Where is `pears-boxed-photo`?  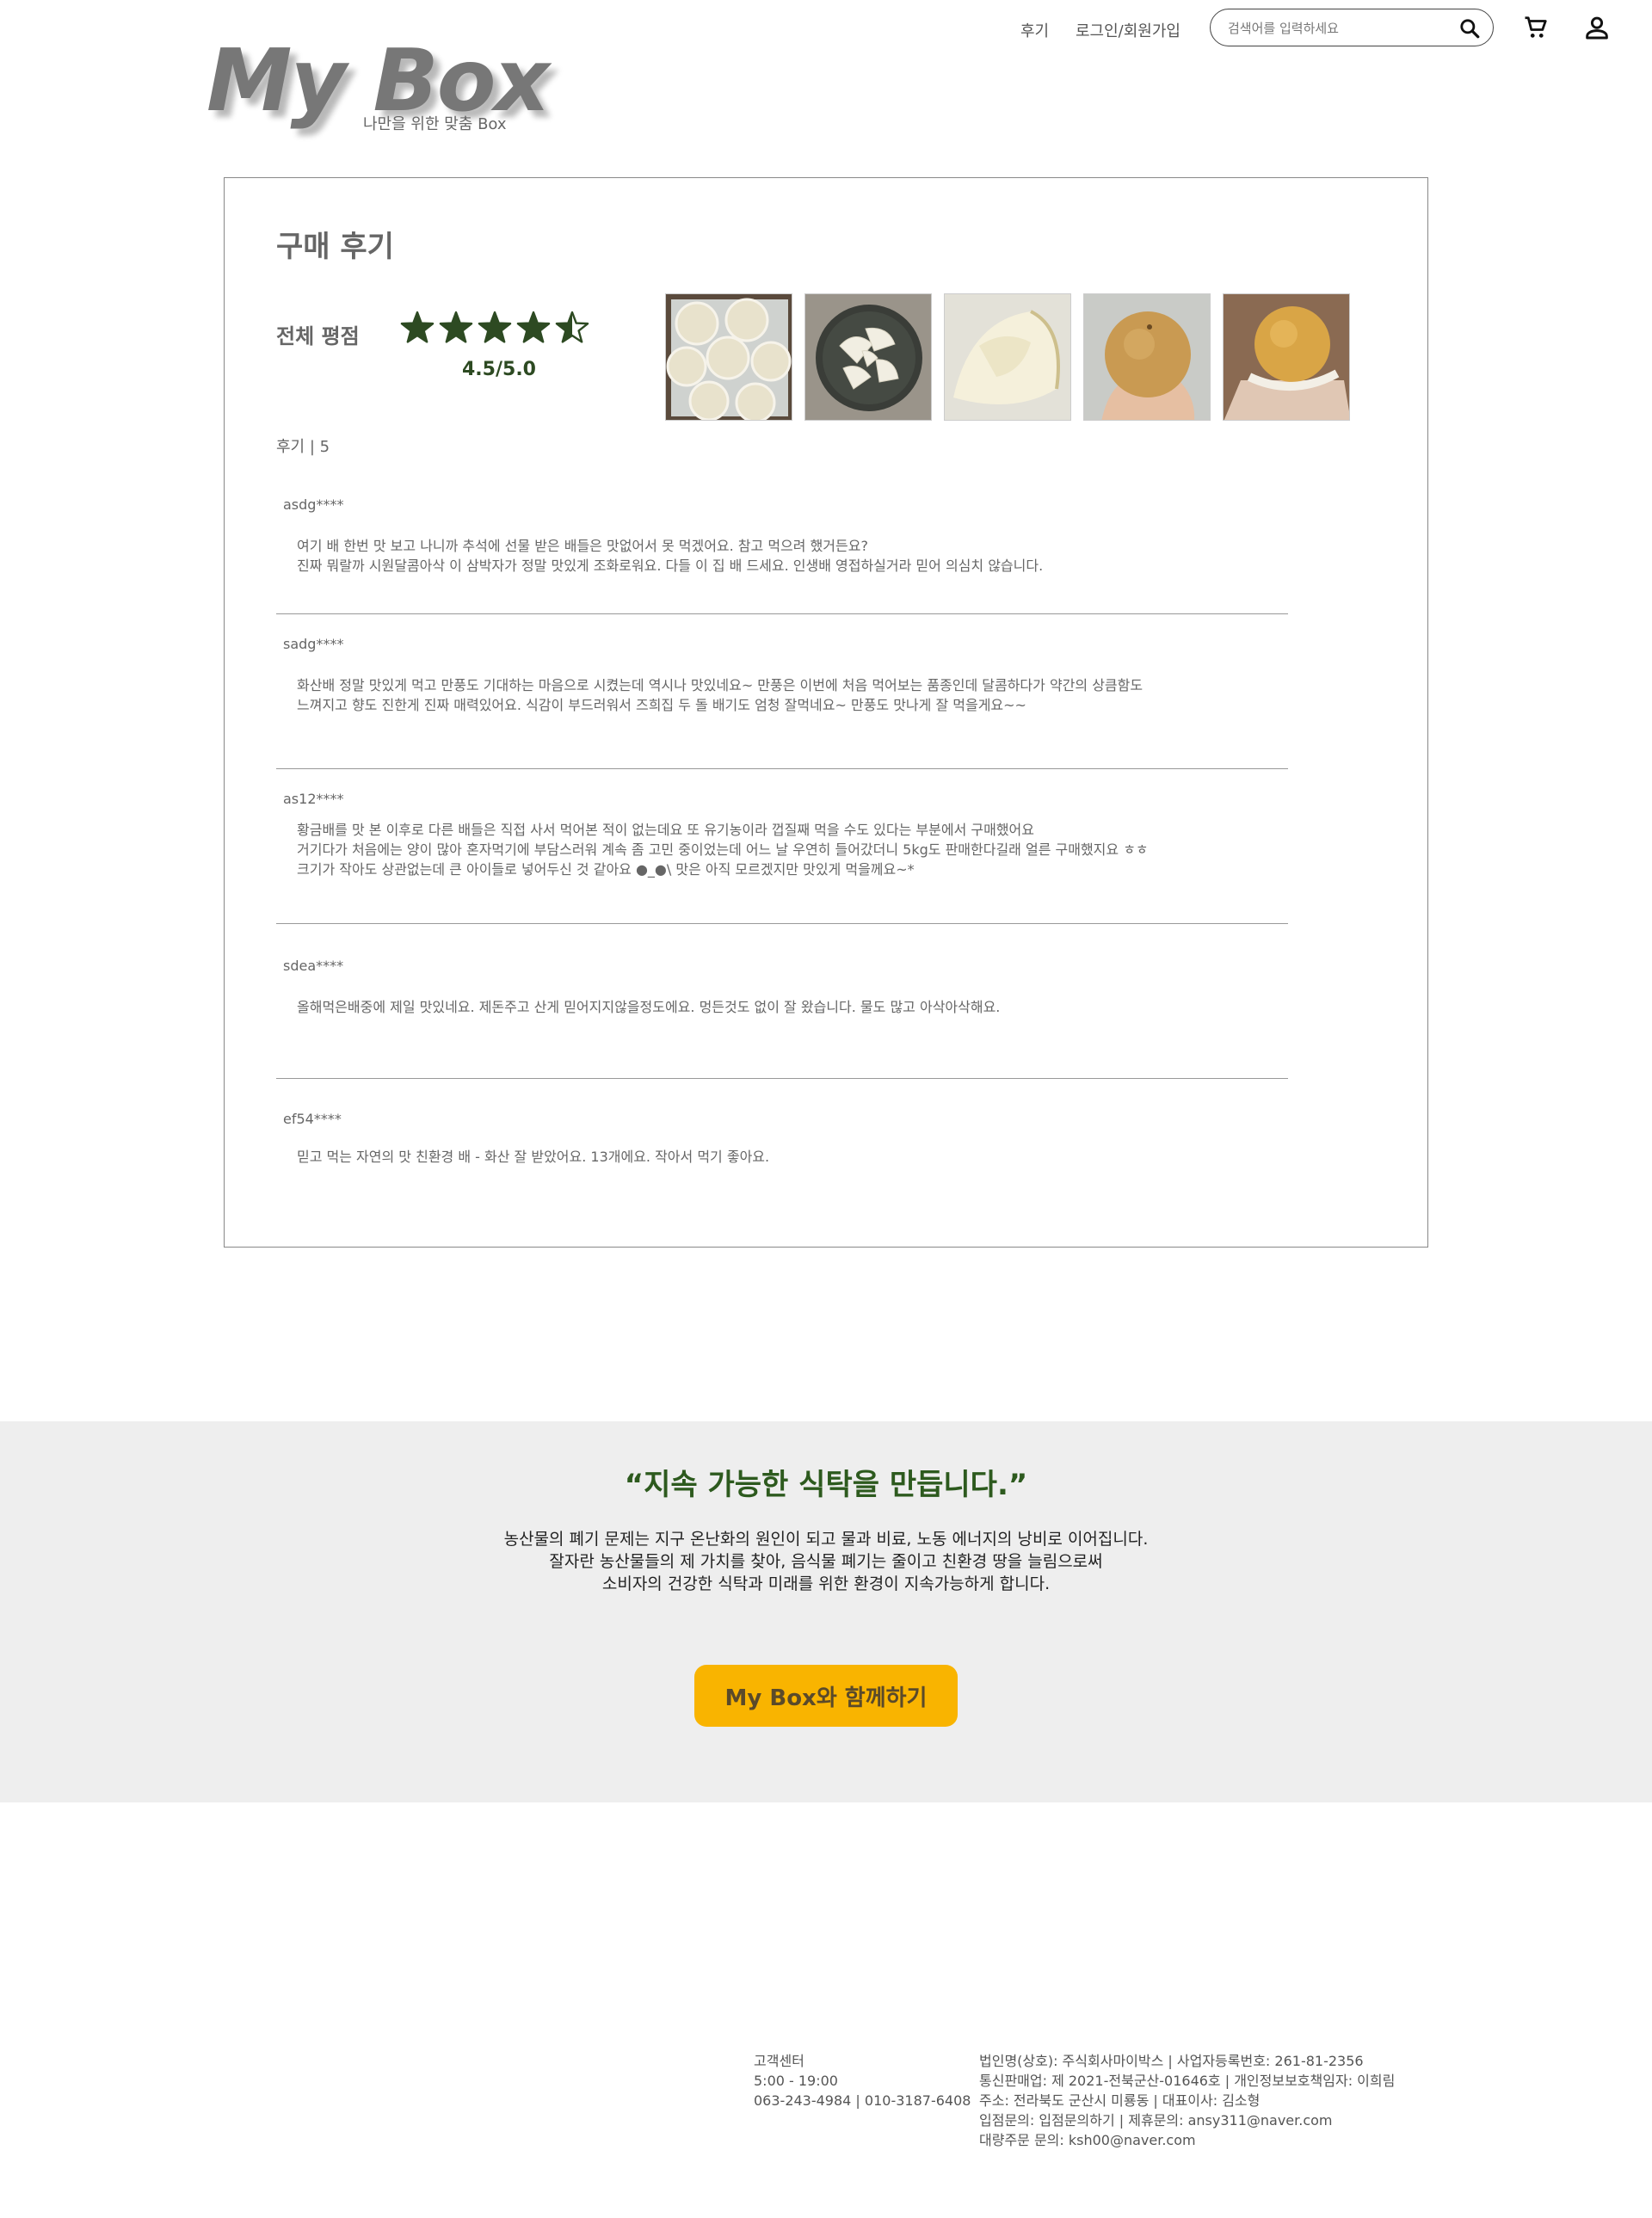 pears-boxed-photo is located at coordinates (729, 357).